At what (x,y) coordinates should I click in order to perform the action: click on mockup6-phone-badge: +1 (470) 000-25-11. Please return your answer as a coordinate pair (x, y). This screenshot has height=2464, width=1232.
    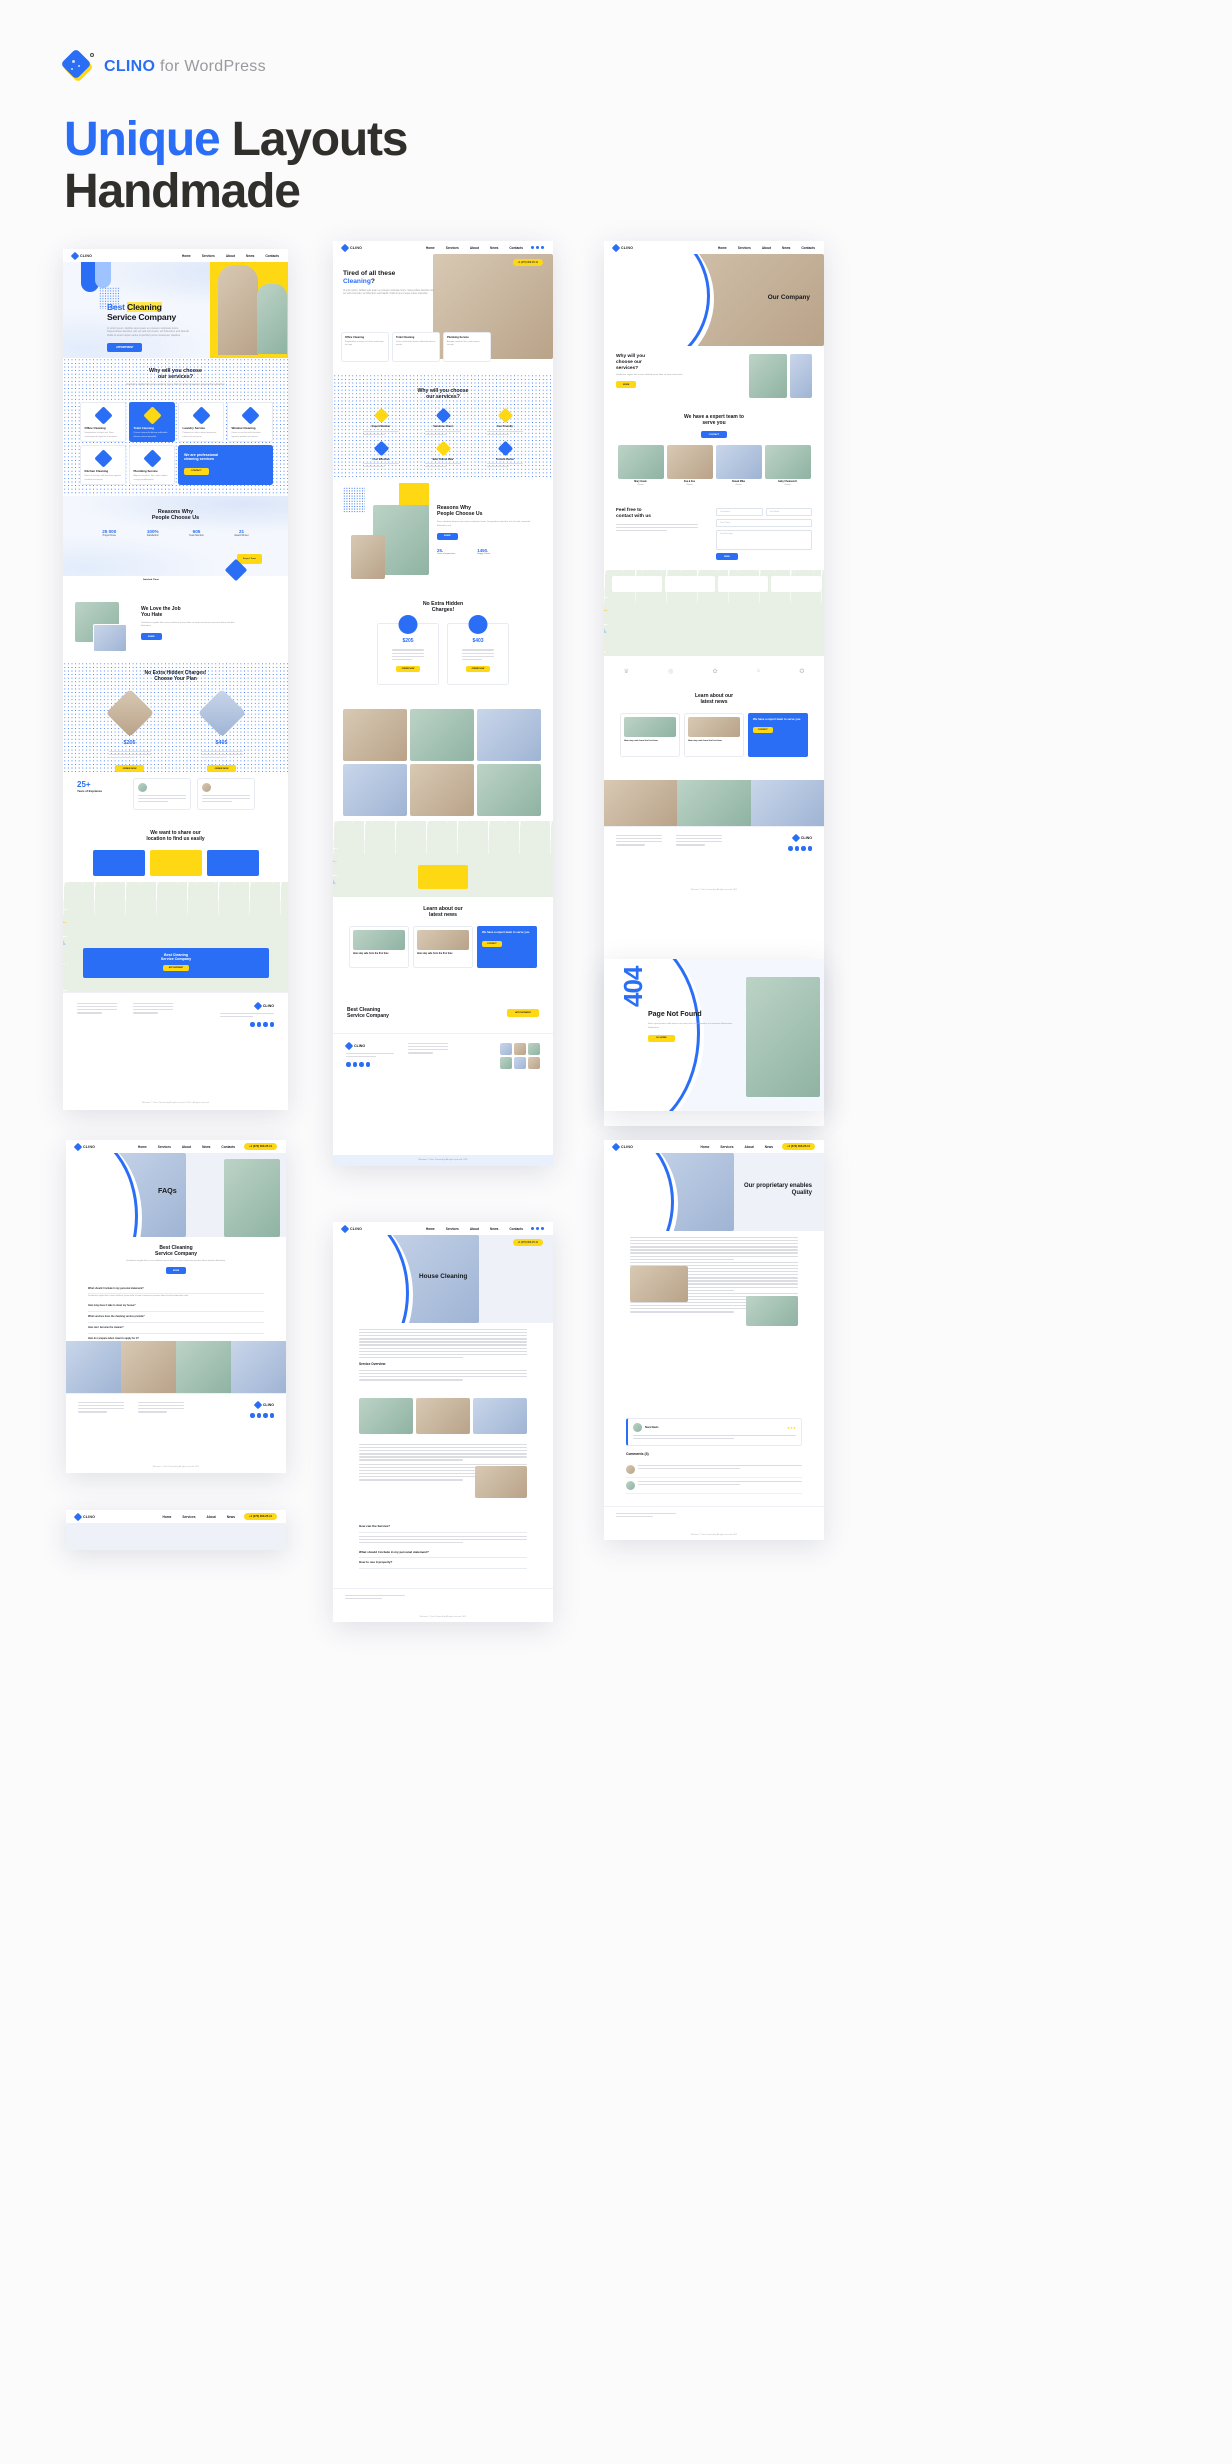
    Looking at the image, I should click on (798, 1146).